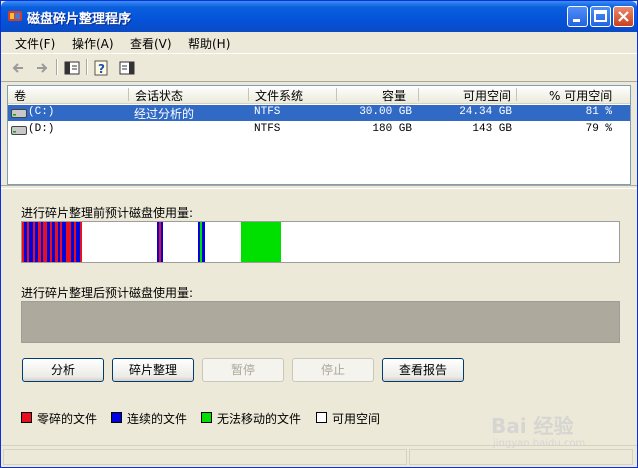  I want to click on menu-action: 操作(A), so click(93, 43).